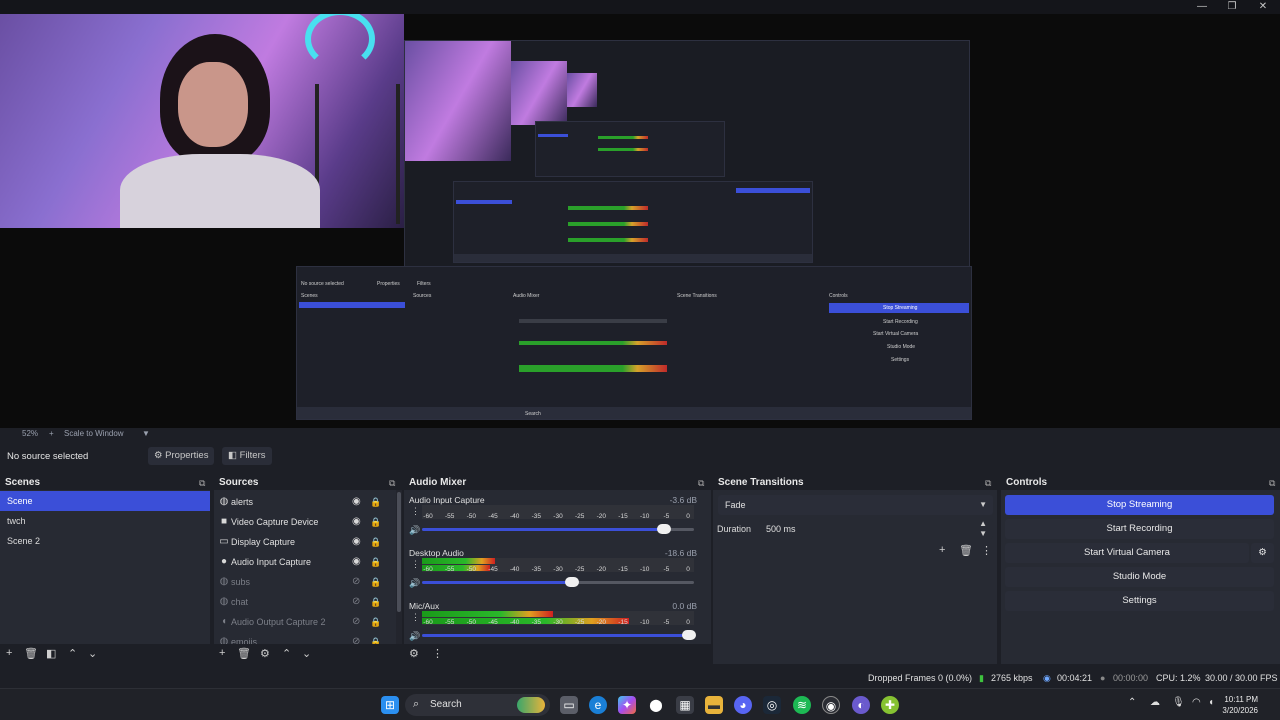 This screenshot has width=1280, height=720. What do you see at coordinates (1178, 702) in the screenshot?
I see `mic-icon: 🎙` at bounding box center [1178, 702].